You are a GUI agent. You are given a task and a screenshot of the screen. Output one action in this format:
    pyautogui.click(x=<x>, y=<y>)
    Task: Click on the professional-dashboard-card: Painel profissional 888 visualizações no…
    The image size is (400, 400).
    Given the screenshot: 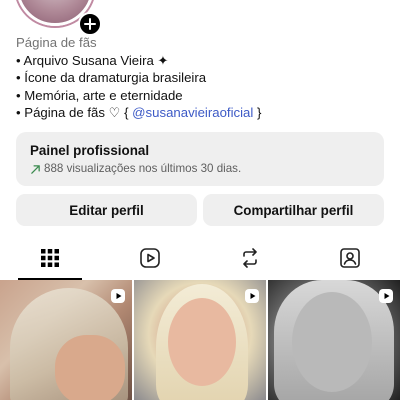 What is the action you would take?
    pyautogui.click(x=200, y=159)
    